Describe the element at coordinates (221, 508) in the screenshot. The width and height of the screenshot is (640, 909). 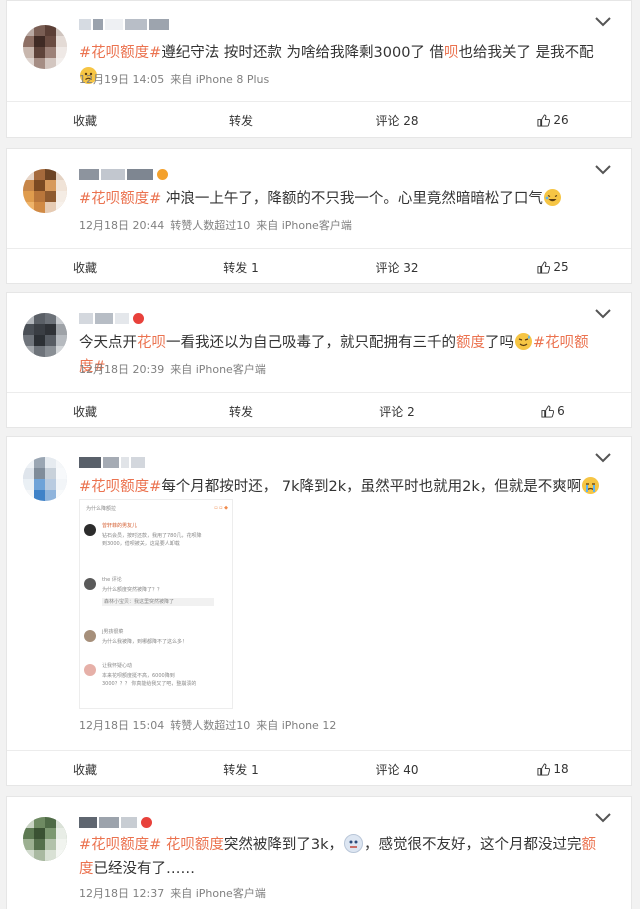
I see `embed-reaction-icons: ▫ ▫ ◆` at that location.